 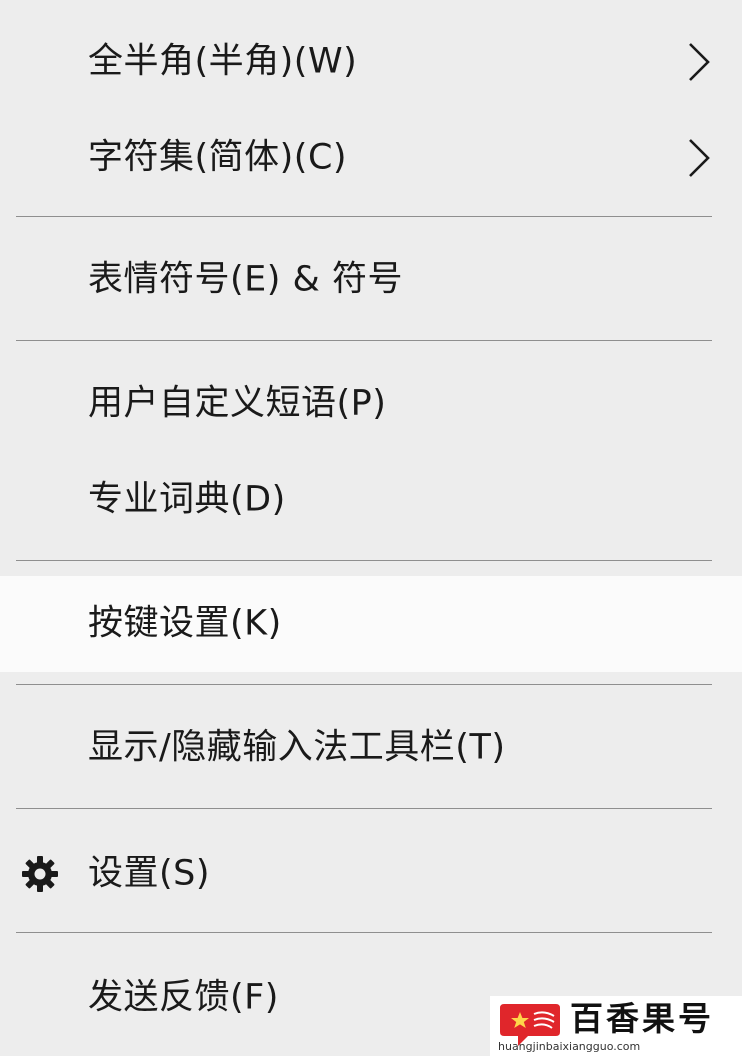 What do you see at coordinates (642, 1018) in the screenshot?
I see `watermark-name: 百香果号` at bounding box center [642, 1018].